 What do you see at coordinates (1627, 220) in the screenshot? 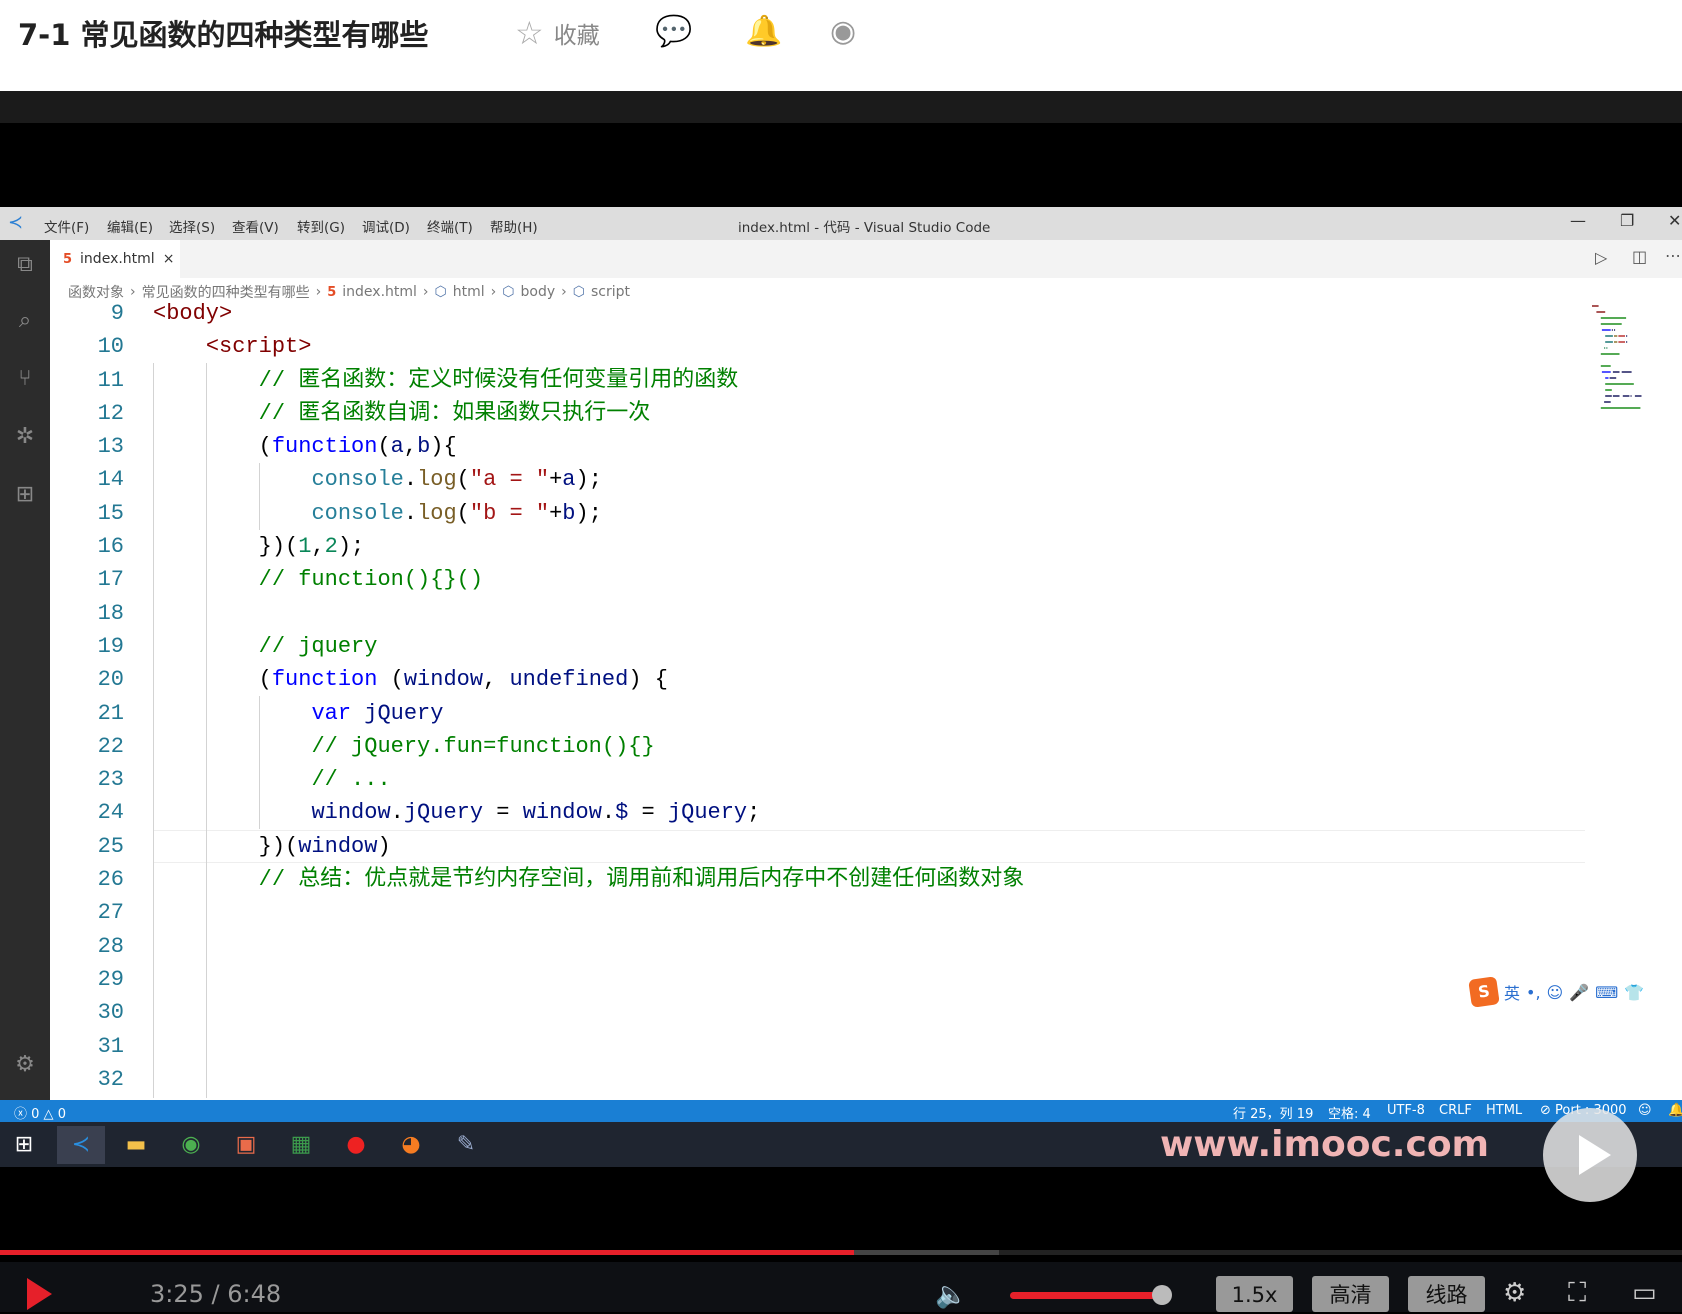
I see `restore-button: ❐` at bounding box center [1627, 220].